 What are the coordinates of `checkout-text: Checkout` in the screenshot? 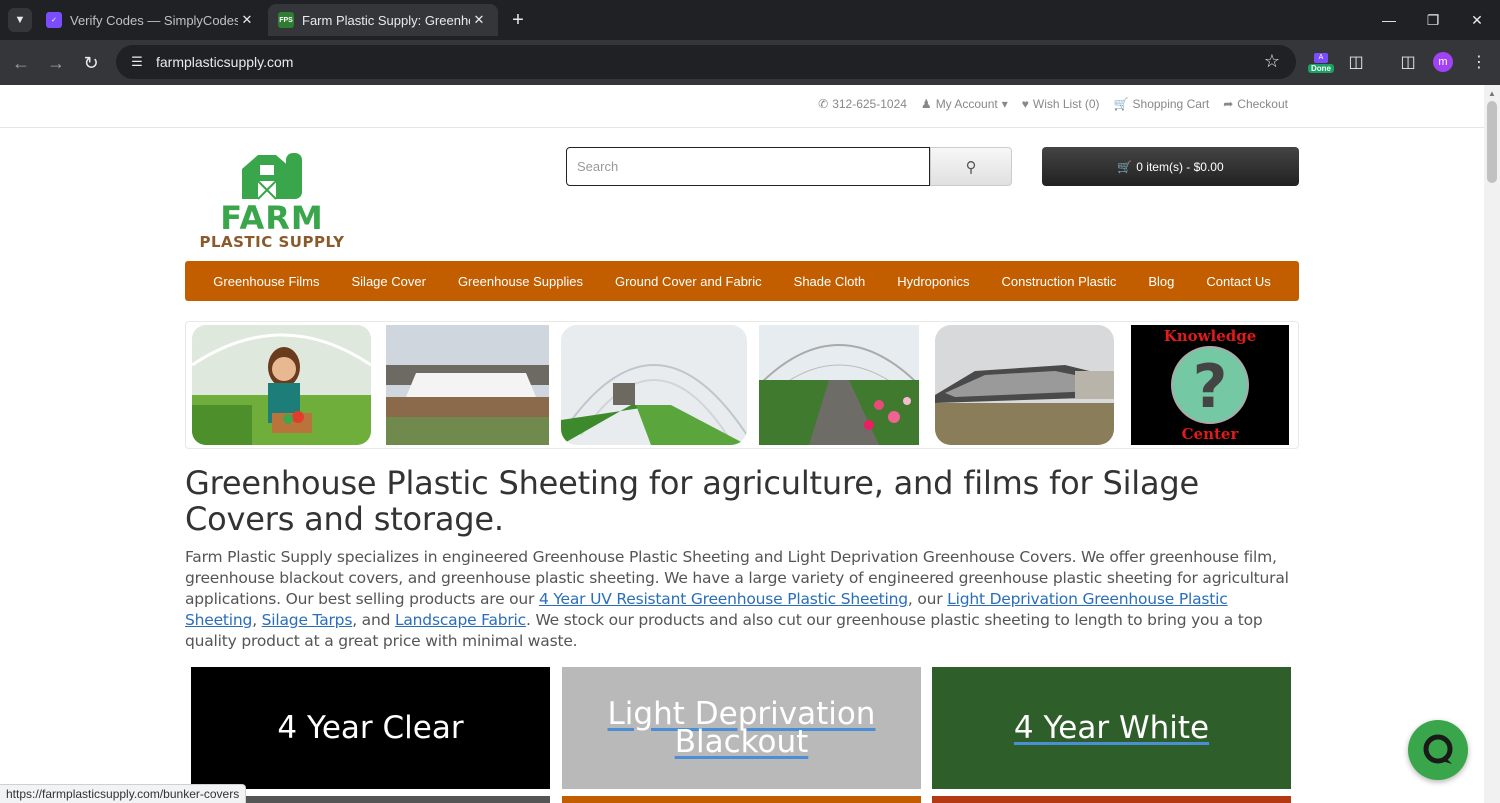 It's located at (1262, 104).